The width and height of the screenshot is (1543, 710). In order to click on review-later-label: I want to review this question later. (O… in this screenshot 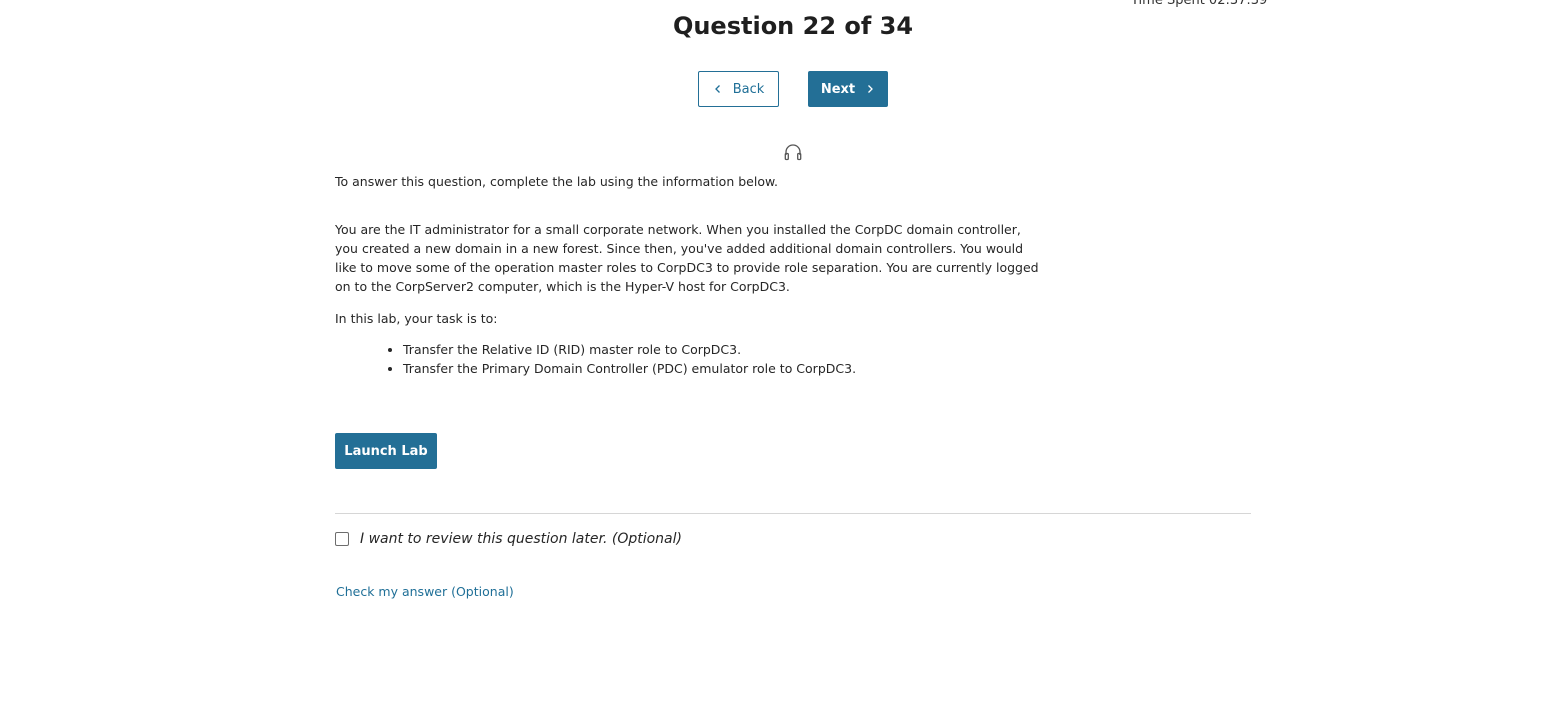, I will do `click(521, 539)`.